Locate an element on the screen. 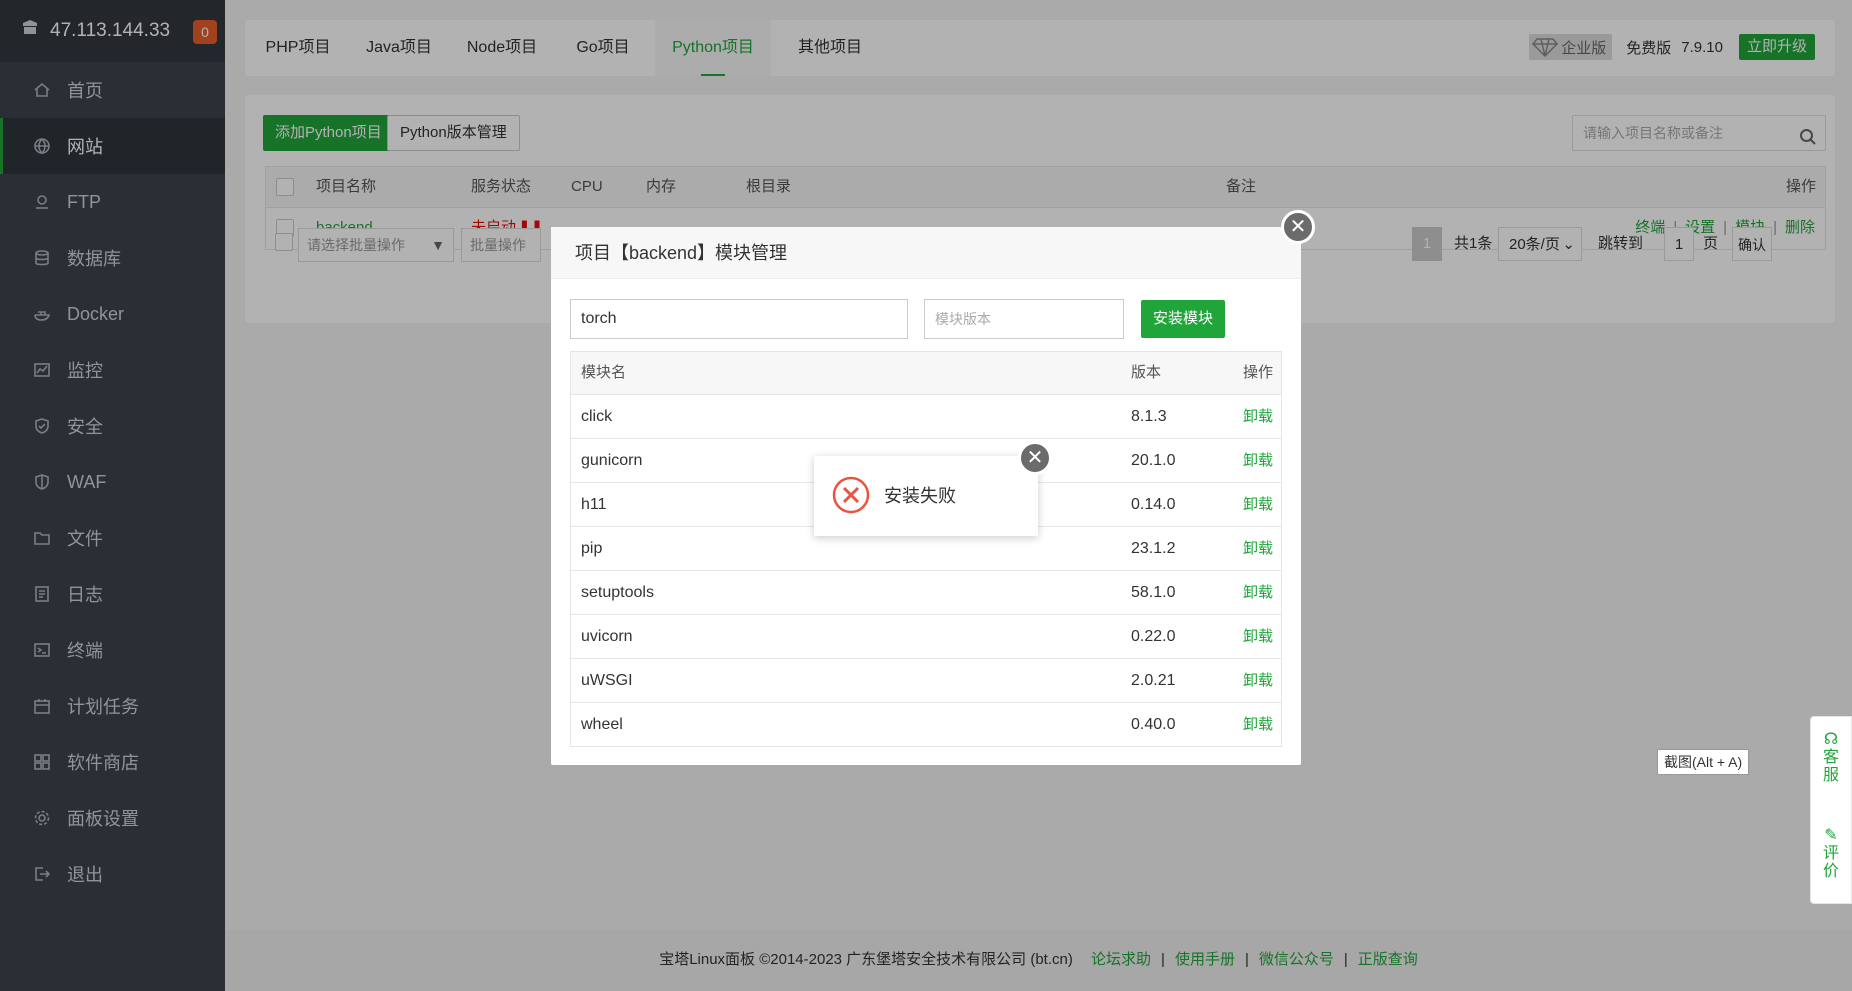 This screenshot has width=1852, height=991. install-failed-toast: 安装失败 is located at coordinates (926, 496).